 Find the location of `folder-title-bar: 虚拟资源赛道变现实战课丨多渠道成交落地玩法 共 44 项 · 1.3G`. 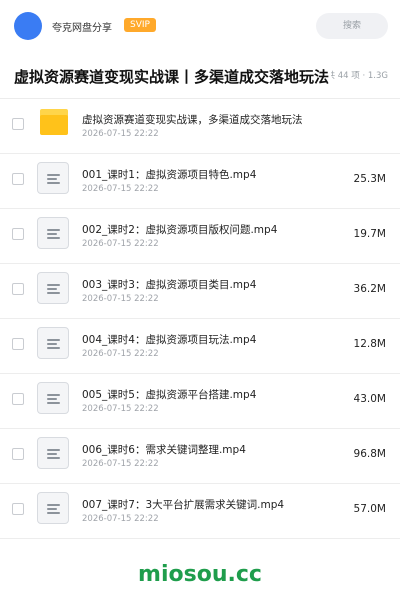

folder-title-bar: 虚拟资源赛道变现实战课丨多渠道成交落地玩法 共 44 项 · 1.3G is located at coordinates (200, 75).